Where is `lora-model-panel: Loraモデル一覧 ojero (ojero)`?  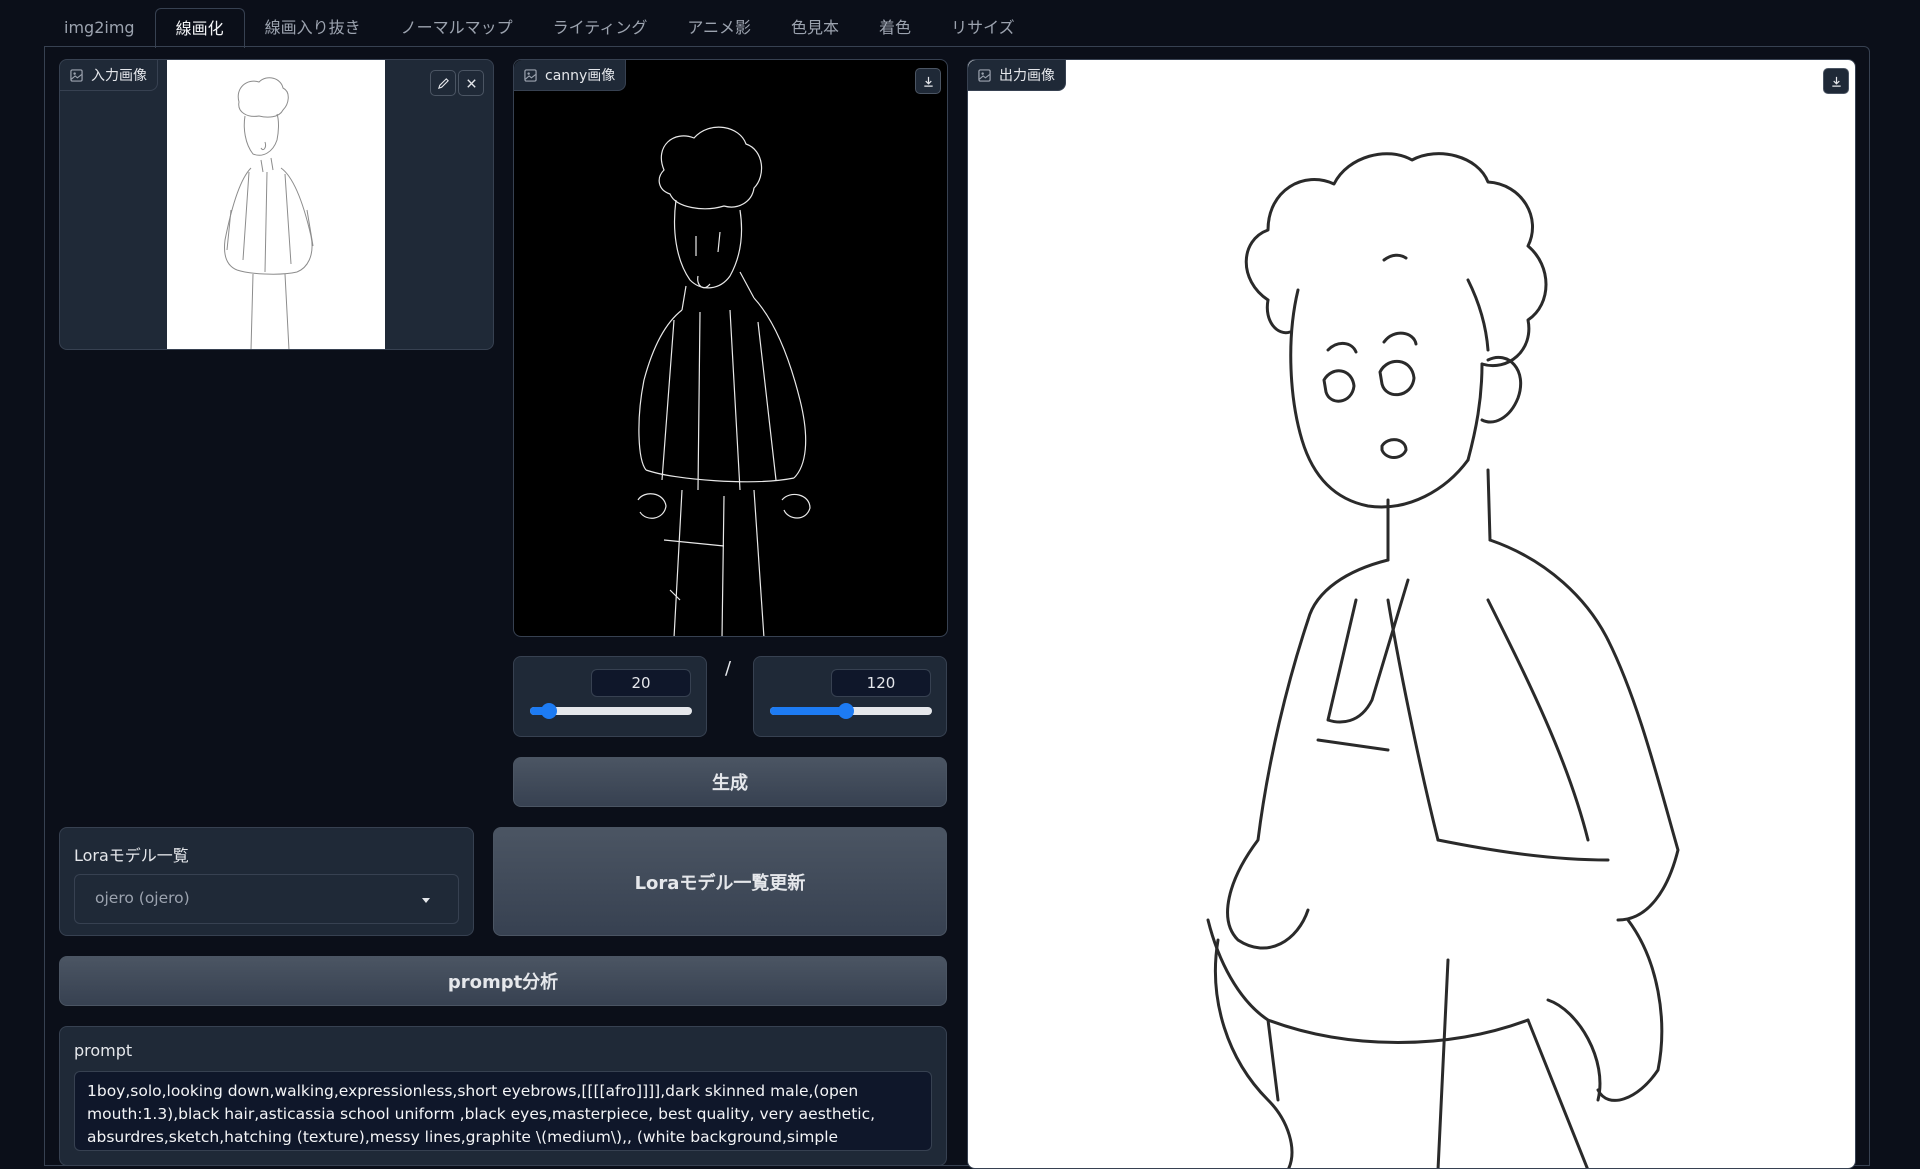 lora-model-panel: Loraモデル一覧 ojero (ojero) is located at coordinates (266, 881).